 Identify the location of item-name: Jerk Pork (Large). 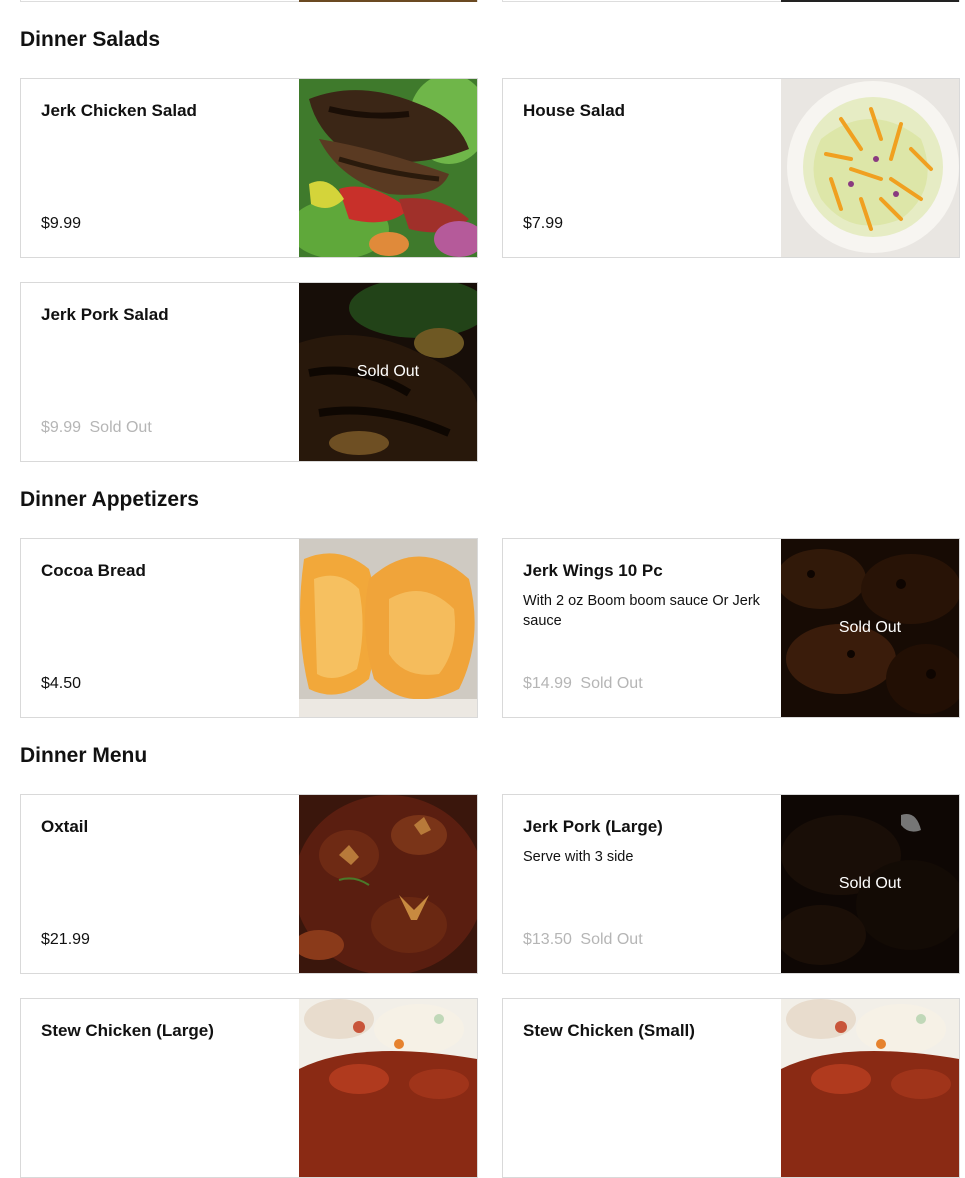
(593, 826).